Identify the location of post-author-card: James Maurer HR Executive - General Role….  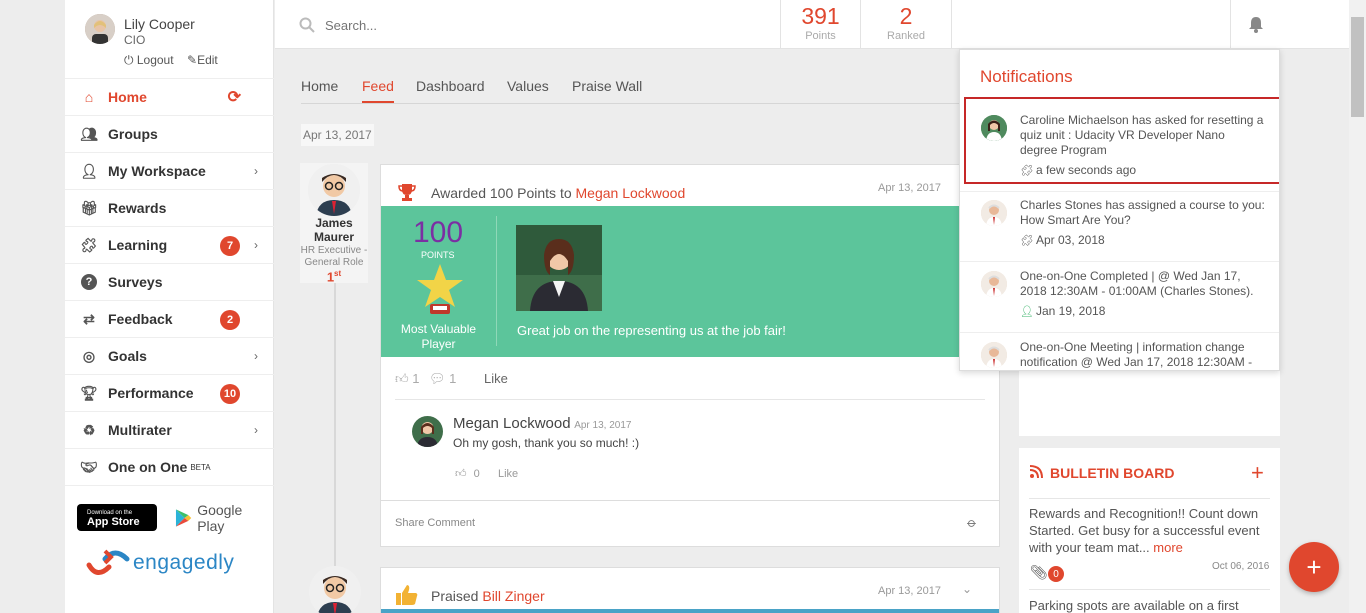
(334, 224).